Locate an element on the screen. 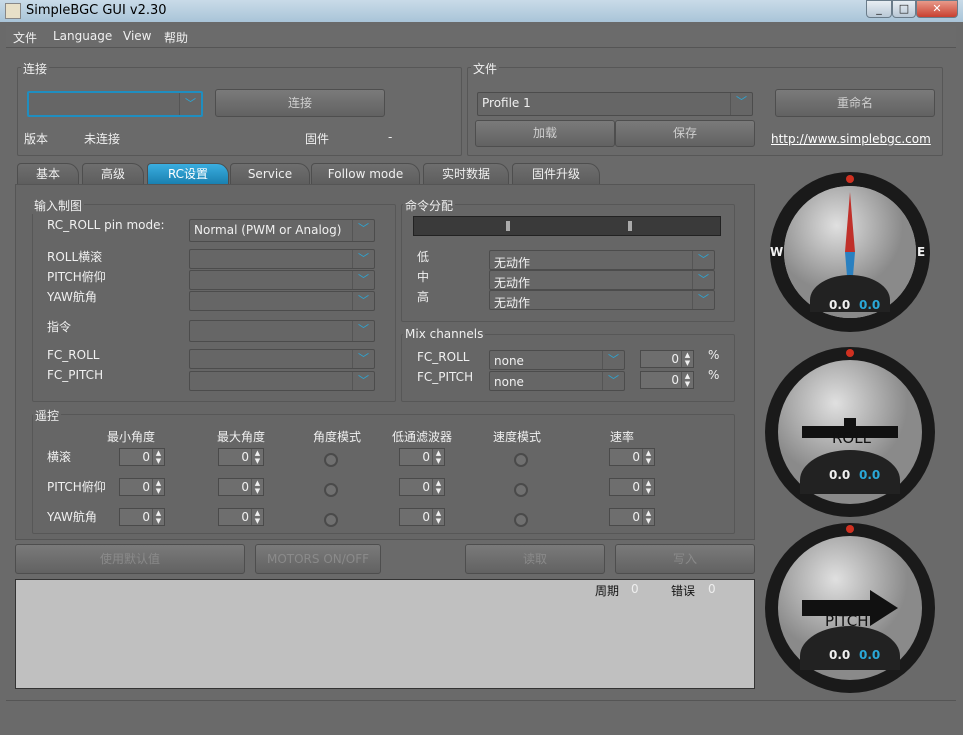 The image size is (963, 735). yaw-label: YAW航角 is located at coordinates (72, 297).